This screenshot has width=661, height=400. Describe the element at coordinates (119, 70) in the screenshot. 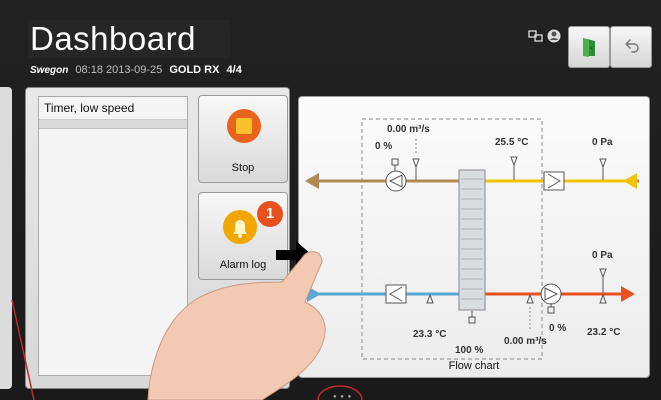

I see `datetime: 08:18 2013-09-25` at that location.